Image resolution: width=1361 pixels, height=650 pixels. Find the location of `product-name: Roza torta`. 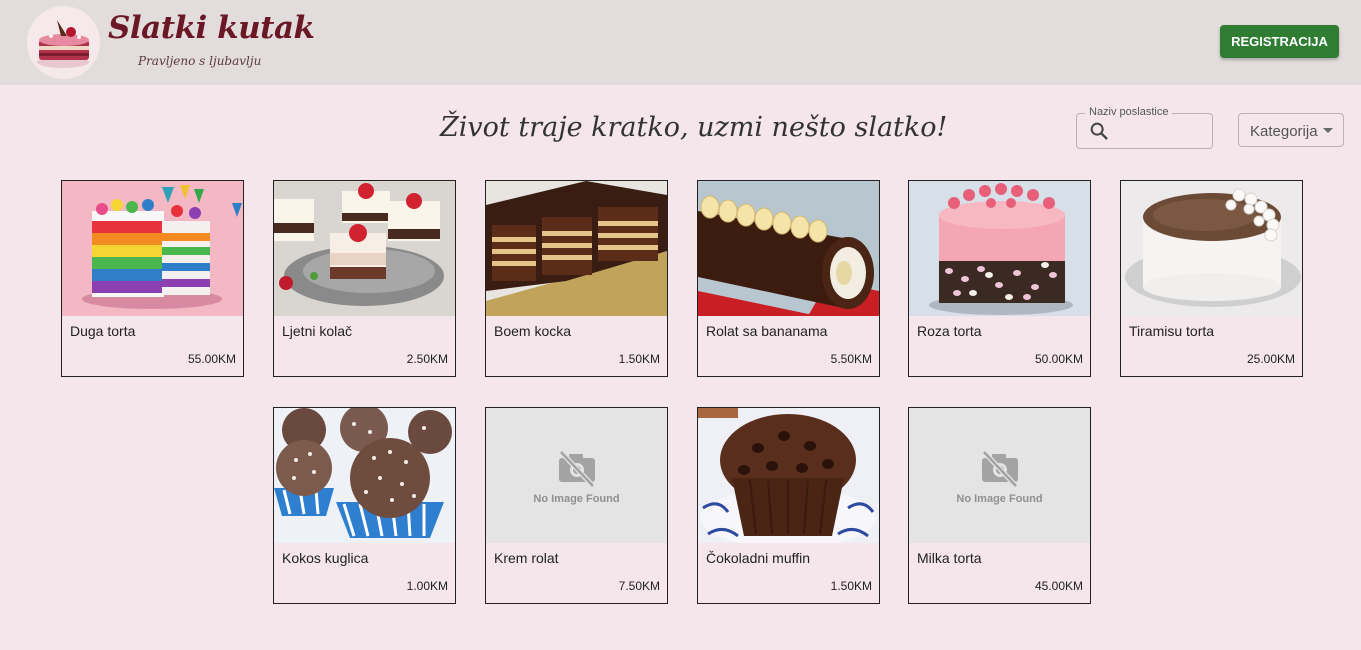

product-name: Roza torta is located at coordinates (949, 331).